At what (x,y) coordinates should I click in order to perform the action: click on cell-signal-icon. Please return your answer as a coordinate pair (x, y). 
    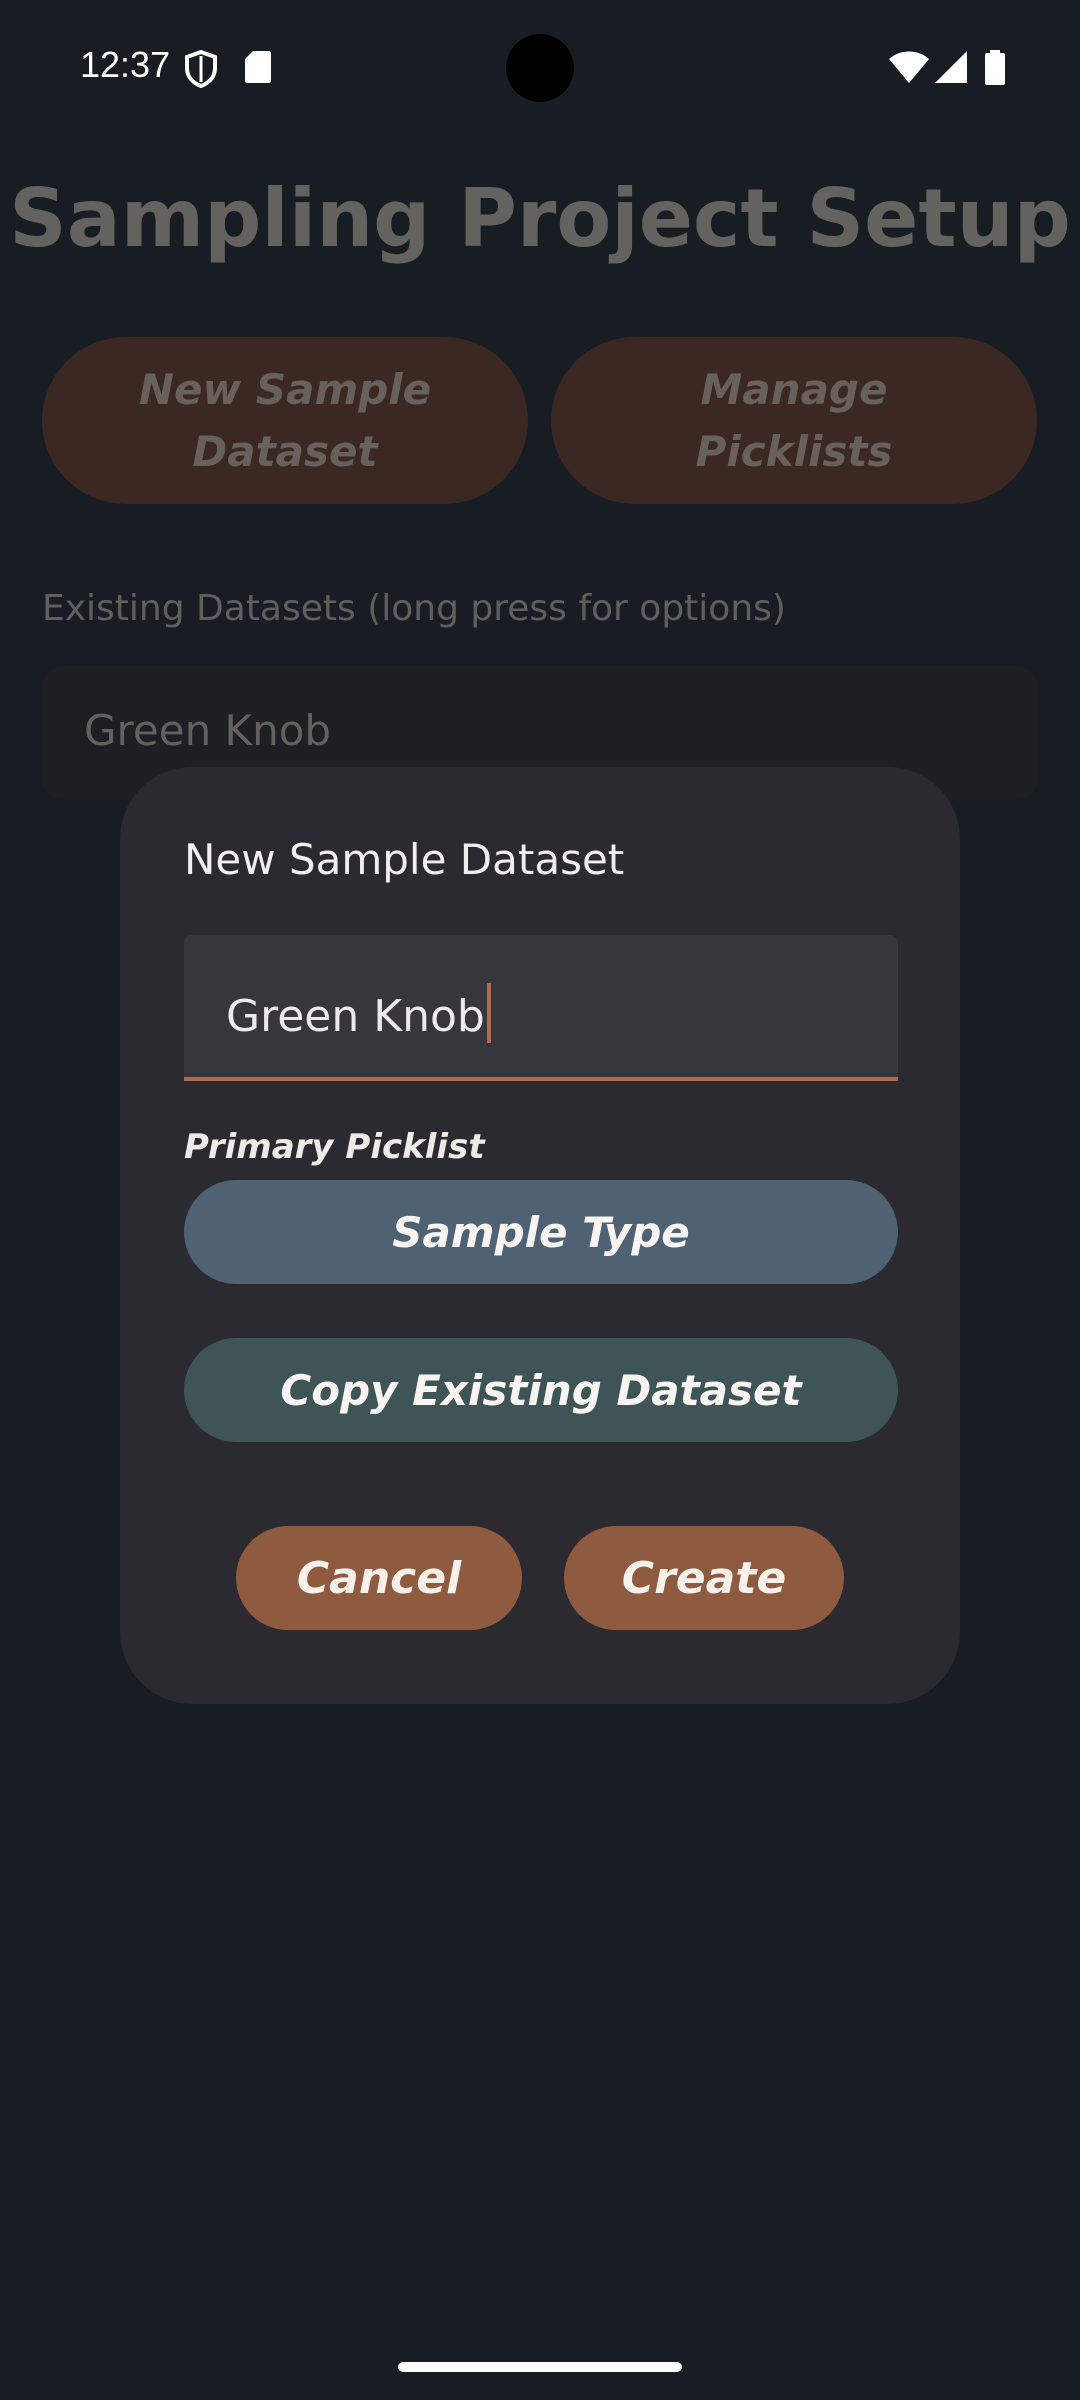
    Looking at the image, I should click on (951, 67).